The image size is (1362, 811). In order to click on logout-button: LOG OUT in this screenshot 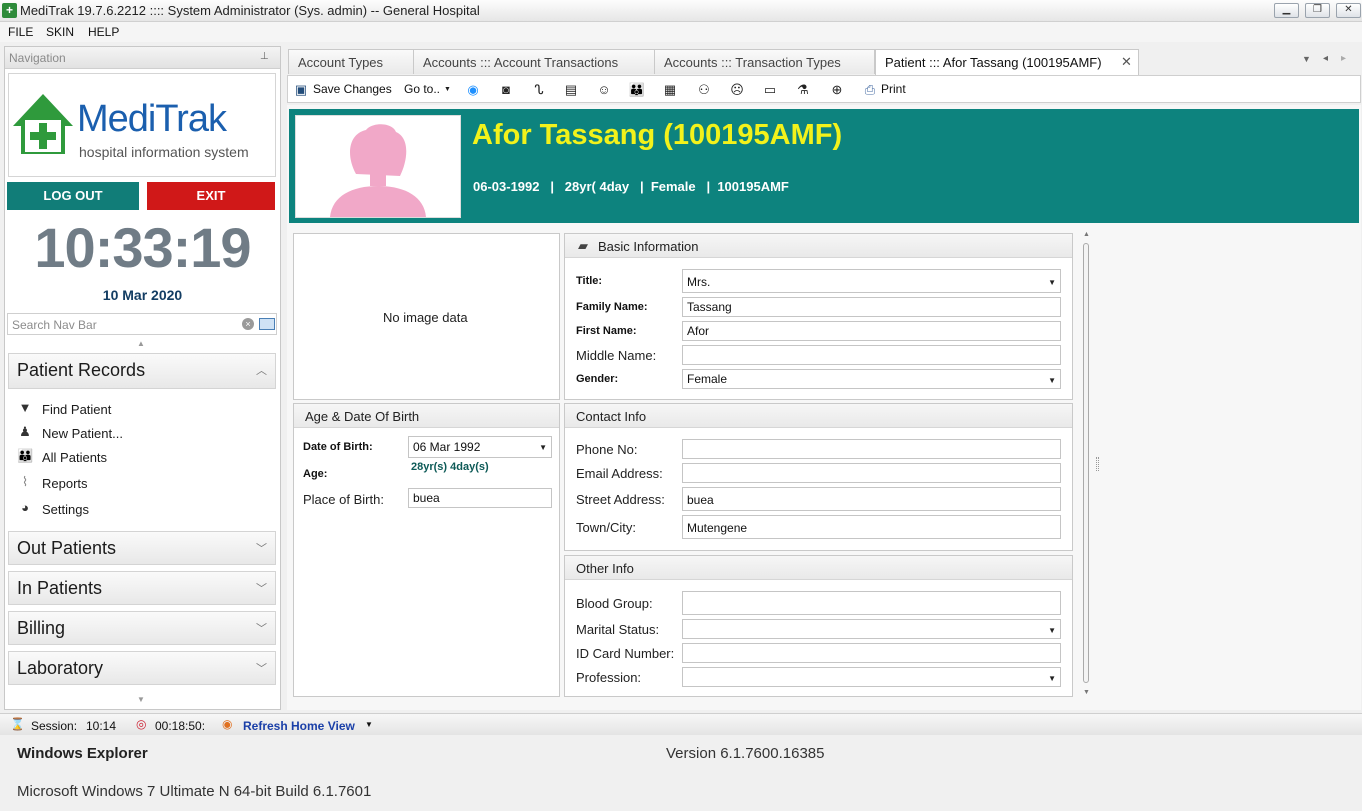, I will do `click(73, 196)`.